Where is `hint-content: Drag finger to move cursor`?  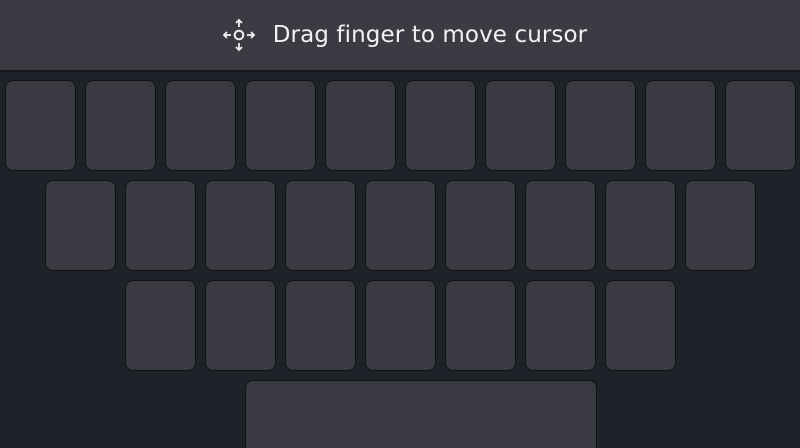 hint-content: Drag finger to move cursor is located at coordinates (403, 35).